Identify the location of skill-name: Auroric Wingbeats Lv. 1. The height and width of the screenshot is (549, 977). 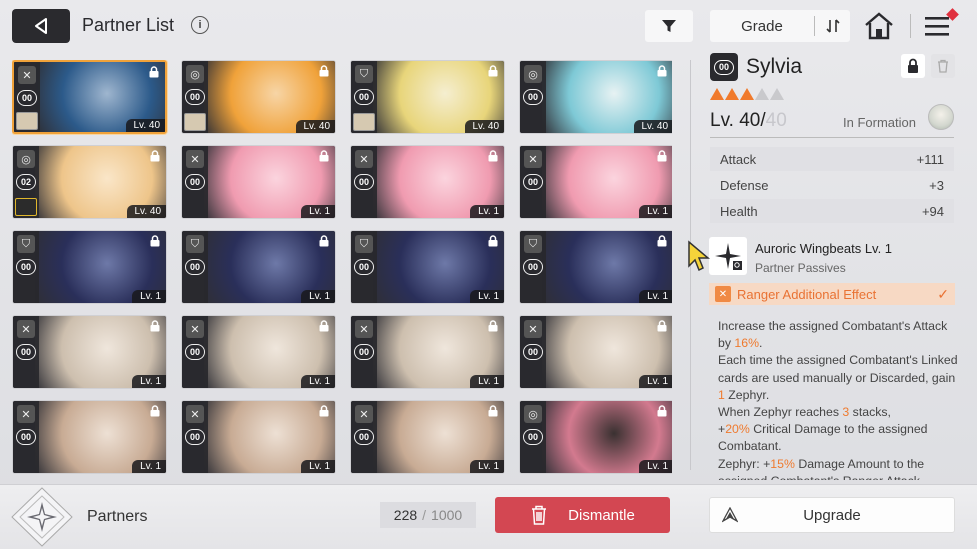
(824, 248).